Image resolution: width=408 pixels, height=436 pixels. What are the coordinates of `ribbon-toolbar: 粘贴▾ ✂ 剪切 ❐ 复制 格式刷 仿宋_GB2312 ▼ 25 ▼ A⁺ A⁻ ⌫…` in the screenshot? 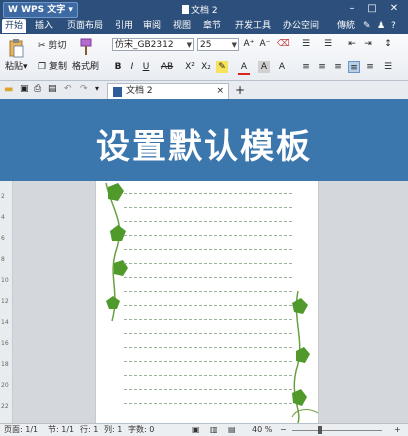 It's located at (204, 57).